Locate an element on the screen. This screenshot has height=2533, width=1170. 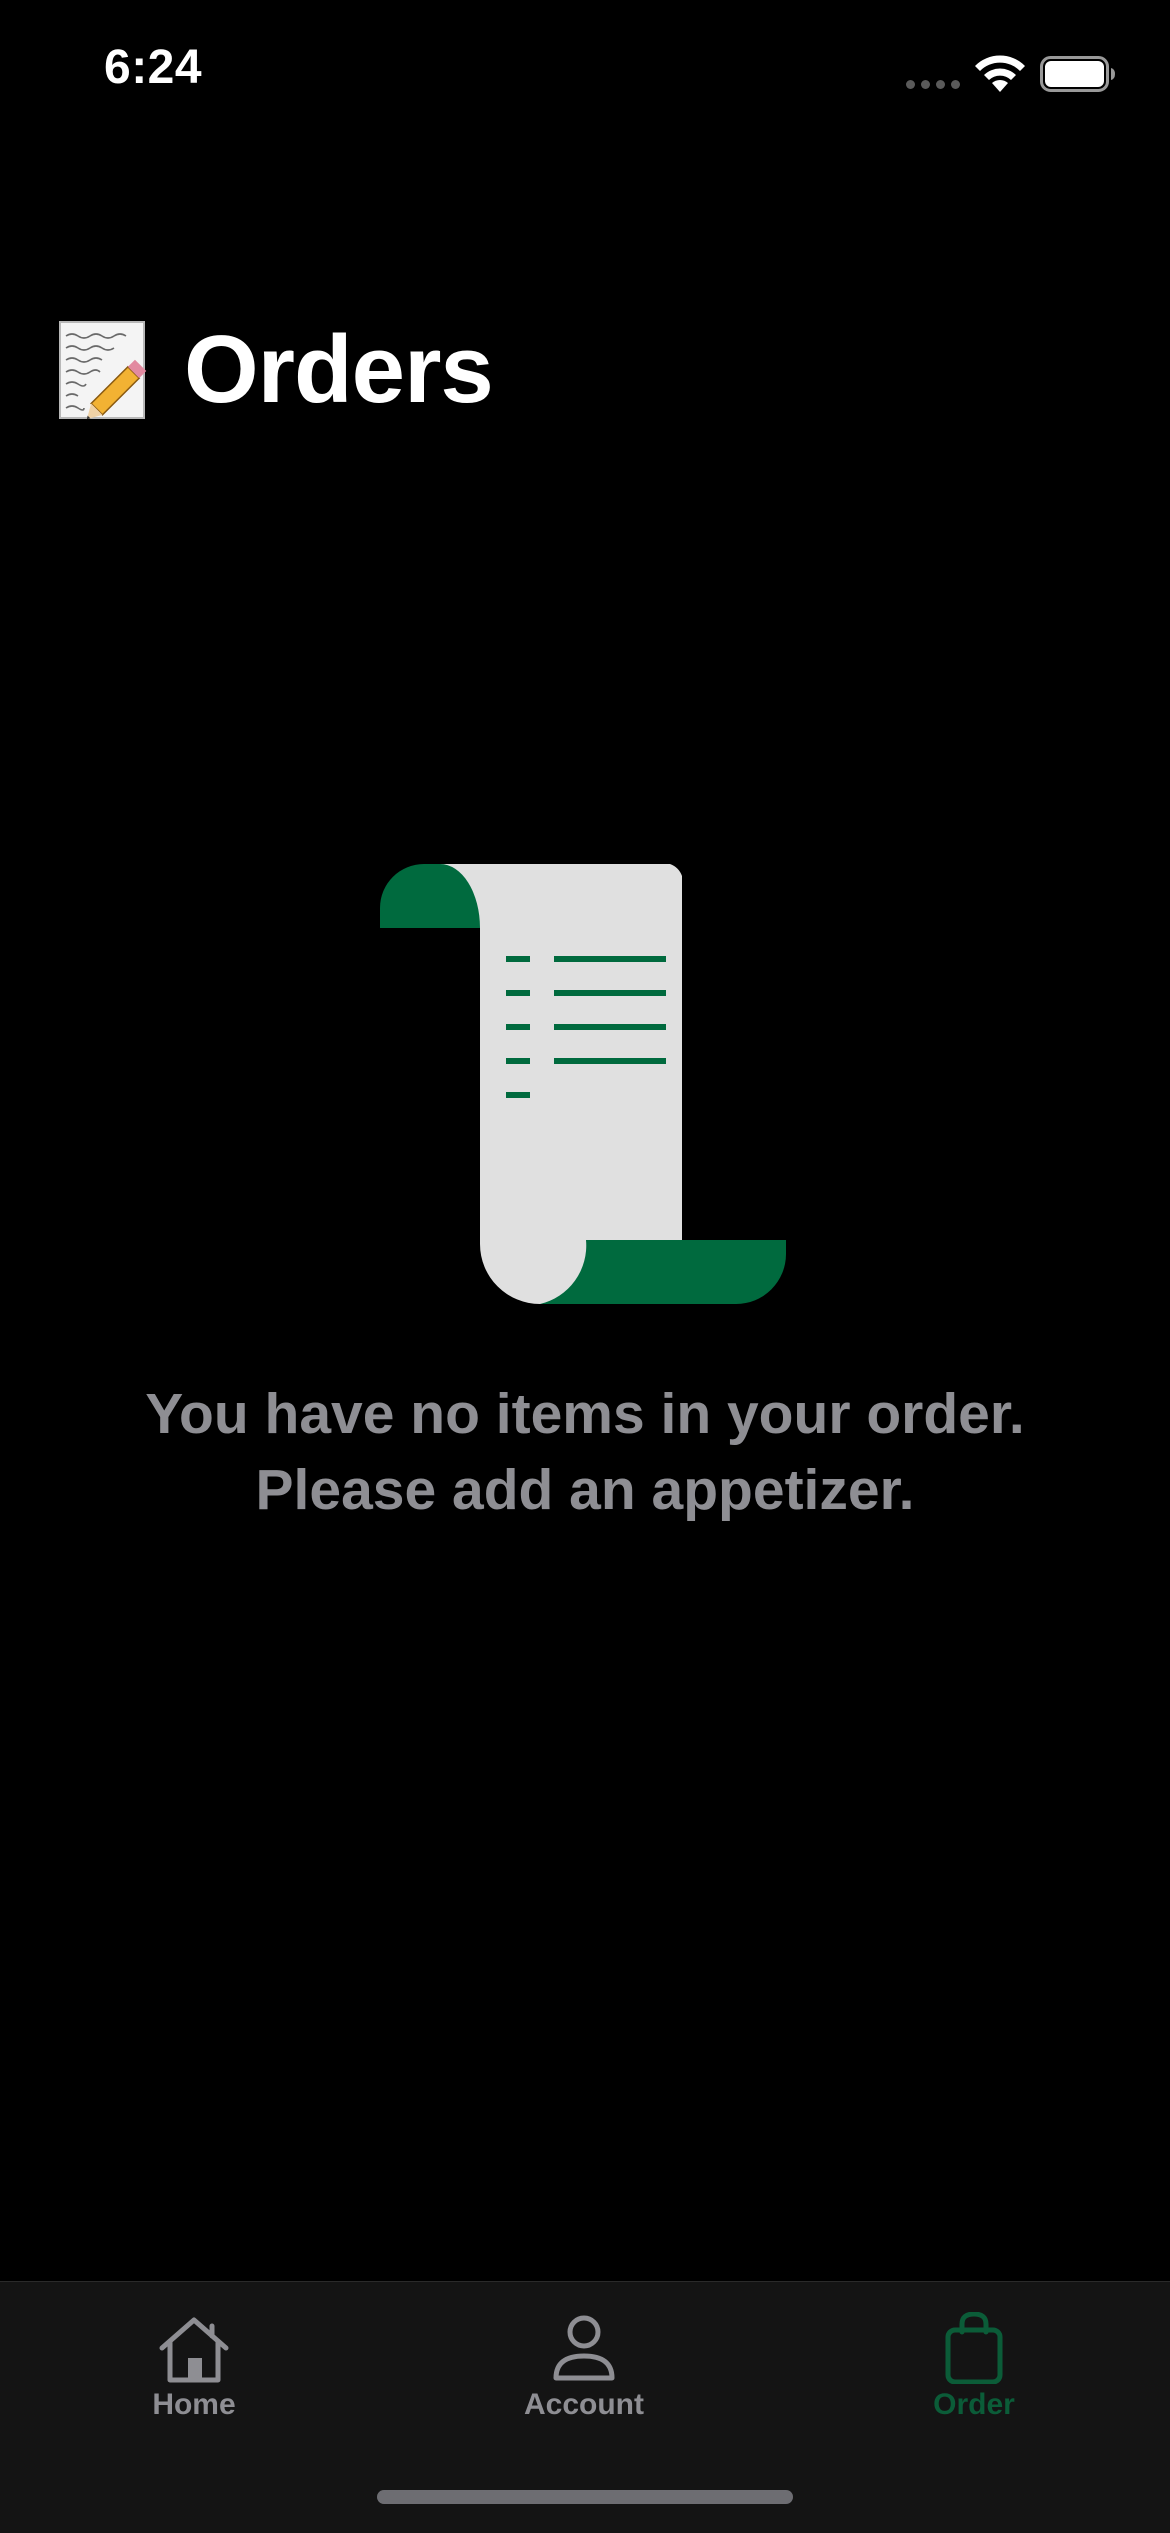
bag-icon is located at coordinates (974, 2348).